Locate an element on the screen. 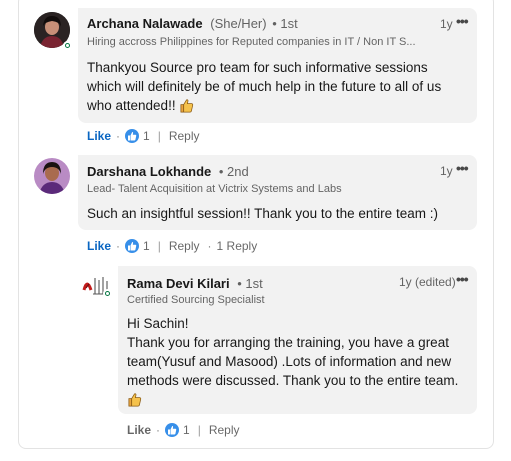 Image resolution: width=511 pixels, height=461 pixels. author-line: Darshana Lokhande • 2nd is located at coordinates (168, 171).